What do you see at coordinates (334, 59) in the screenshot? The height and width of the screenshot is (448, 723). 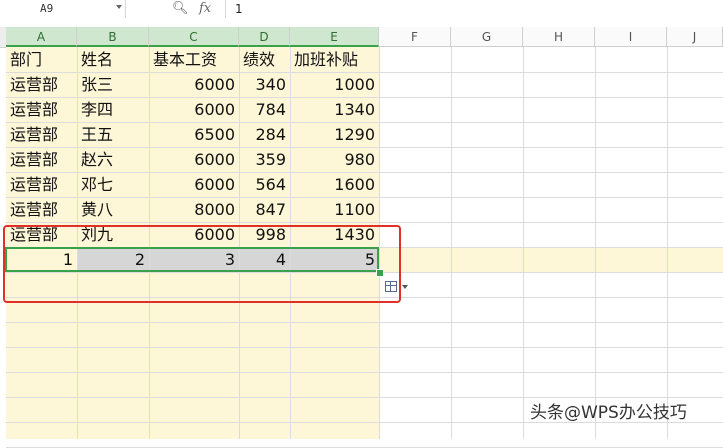 I see `cell-e1: 加班补贴` at bounding box center [334, 59].